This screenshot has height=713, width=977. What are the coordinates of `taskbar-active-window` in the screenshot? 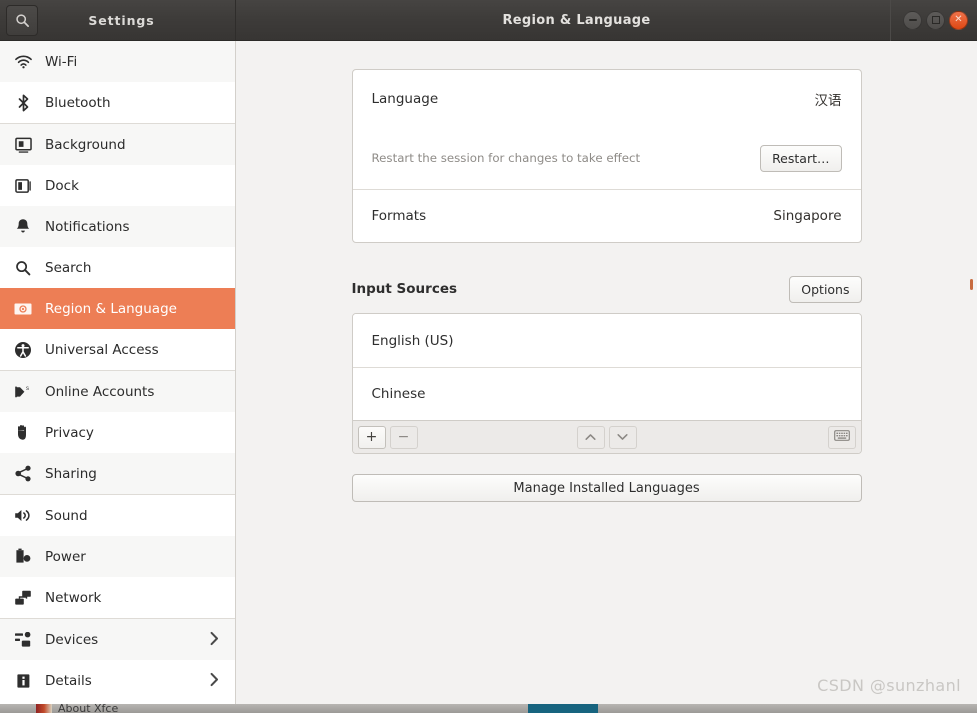 It's located at (563, 708).